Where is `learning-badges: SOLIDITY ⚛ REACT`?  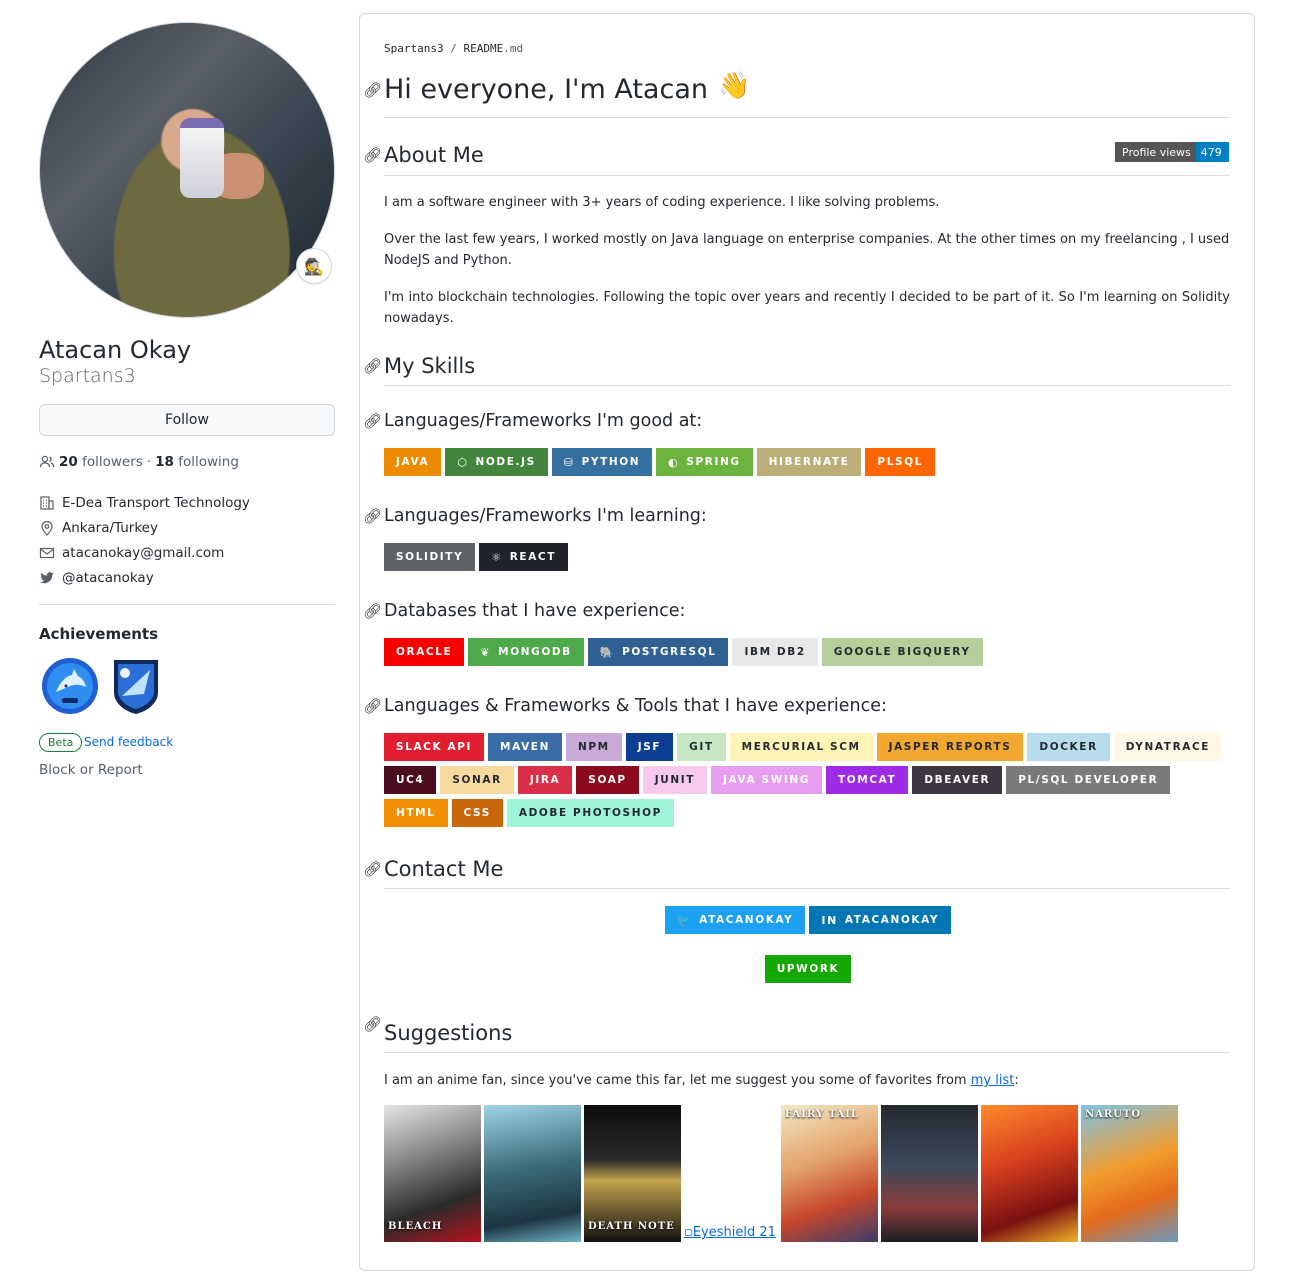 learning-badges: SOLIDITY ⚛ REACT is located at coordinates (807, 557).